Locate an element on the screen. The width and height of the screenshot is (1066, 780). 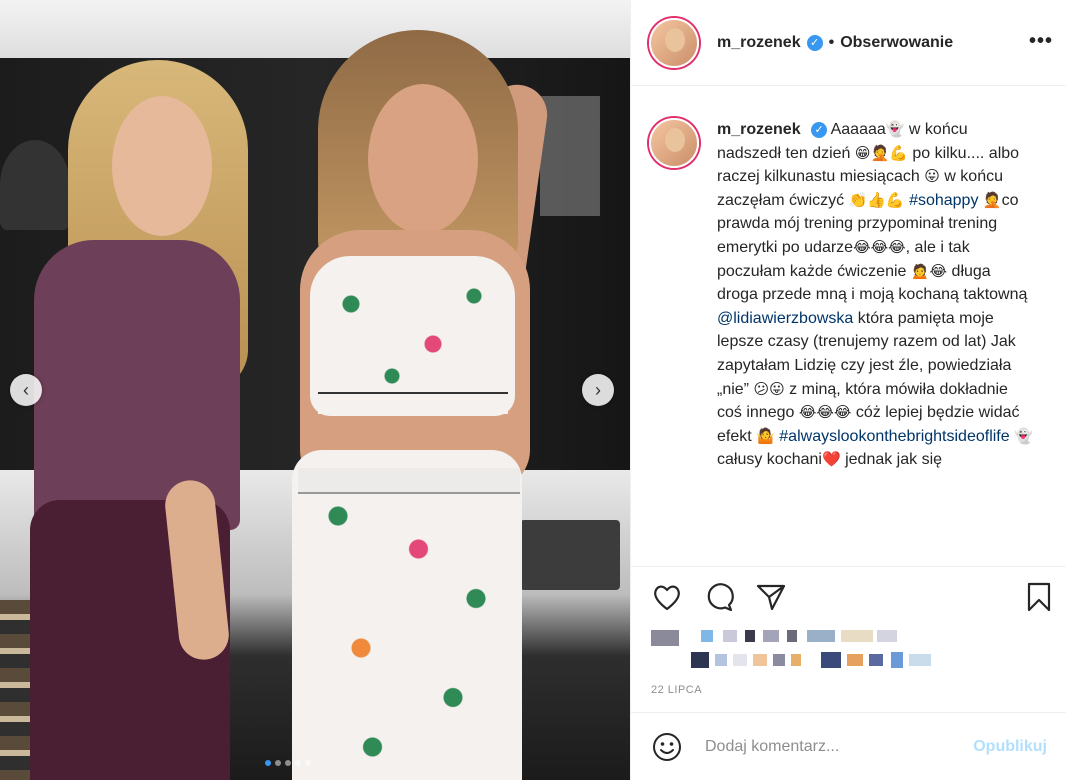
photo-box is located at coordinates (570, 555).